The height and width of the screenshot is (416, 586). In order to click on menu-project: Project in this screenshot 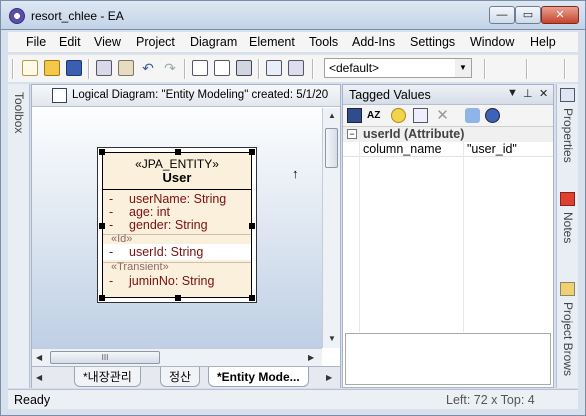, I will do `click(155, 42)`.